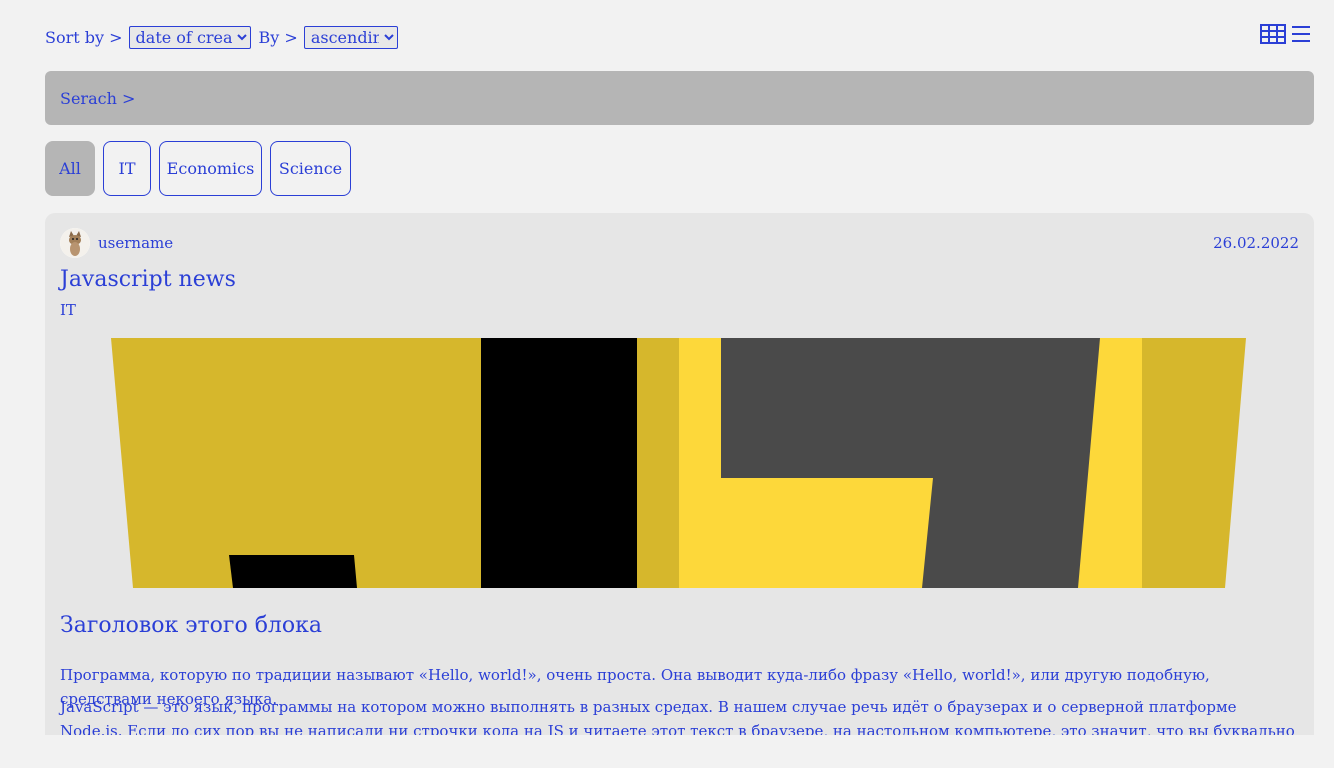 This screenshot has width=1334, height=768. What do you see at coordinates (148, 279) in the screenshot?
I see `post-title: Javascript news` at bounding box center [148, 279].